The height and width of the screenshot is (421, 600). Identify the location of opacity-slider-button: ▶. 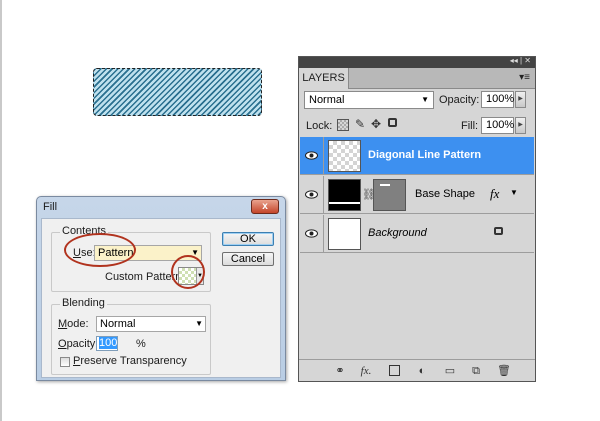
(520, 99).